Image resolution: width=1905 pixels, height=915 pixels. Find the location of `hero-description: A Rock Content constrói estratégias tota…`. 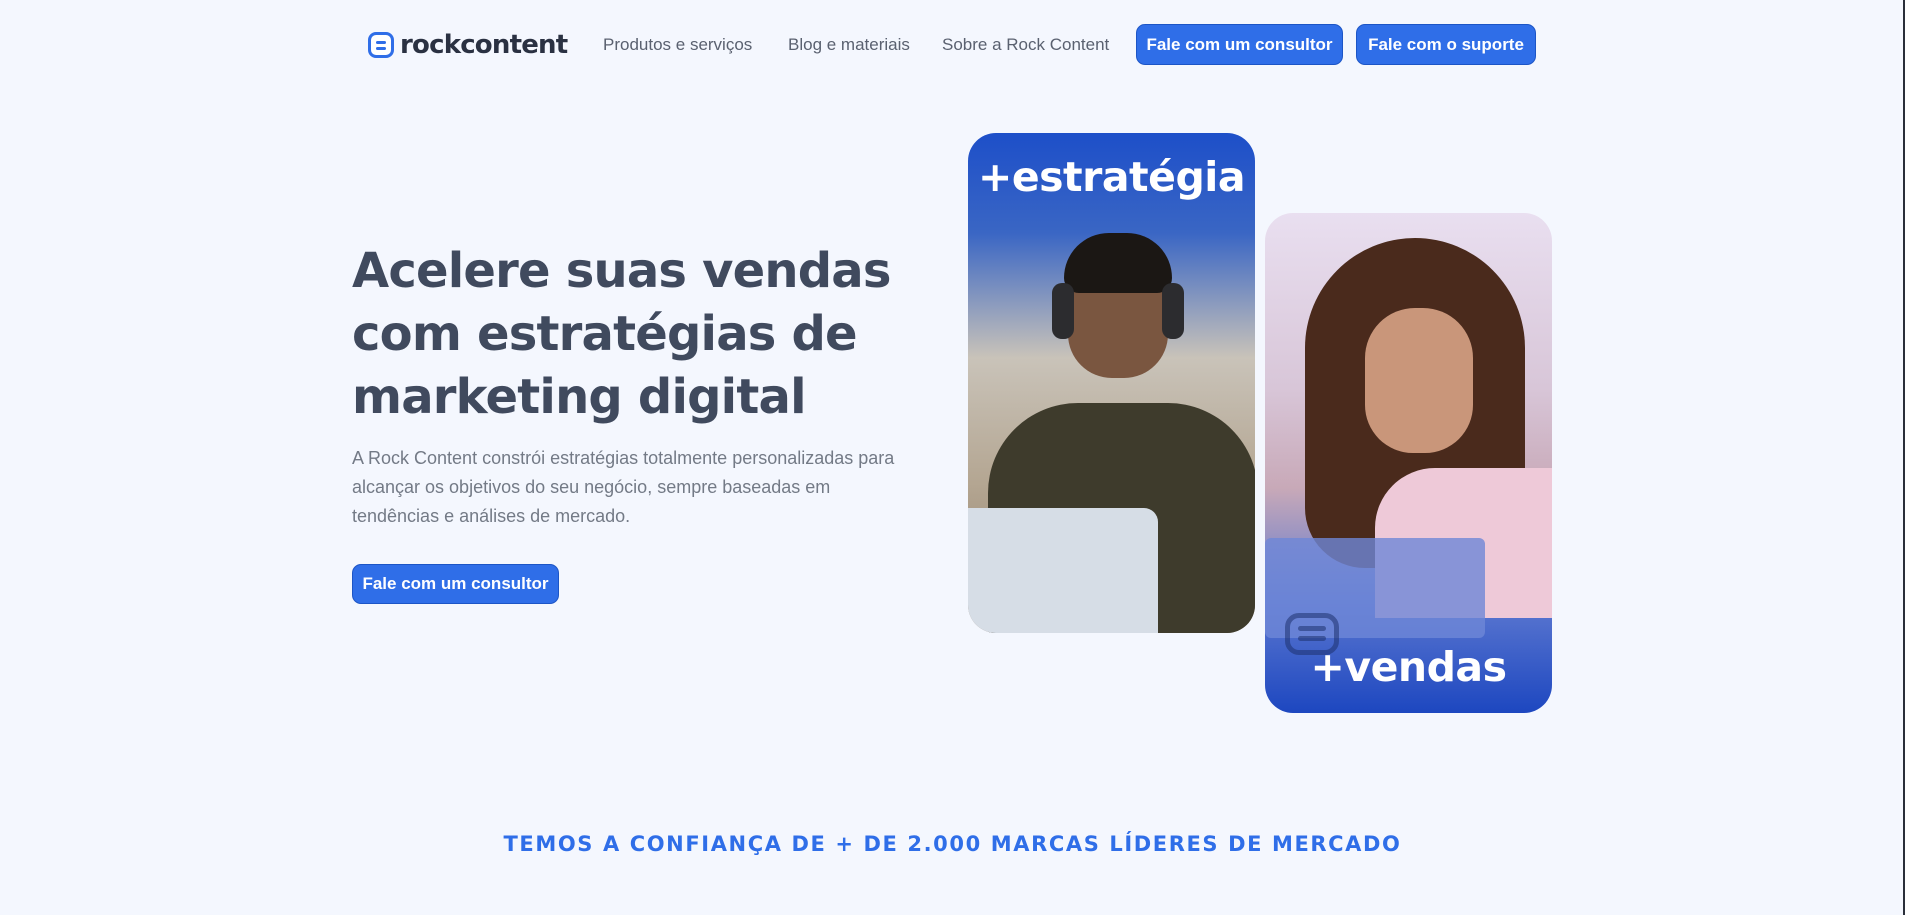

hero-description: A Rock Content constrói estratégias tota… is located at coordinates (623, 487).